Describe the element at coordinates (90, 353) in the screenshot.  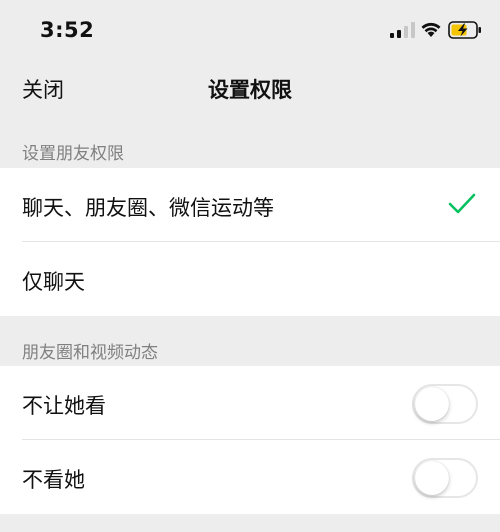
I see `section-header-moments-channels: 朋友圈和视频动态` at that location.